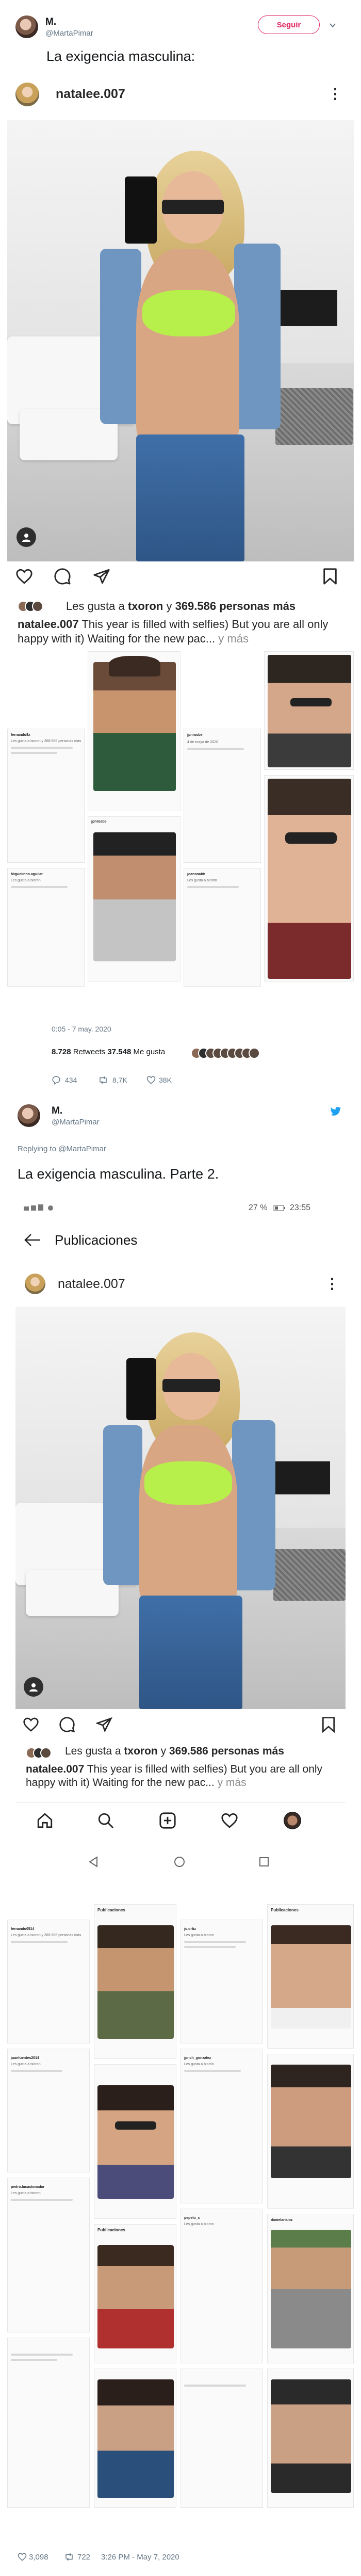 Image resolution: width=361 pixels, height=2576 pixels. What do you see at coordinates (232, 639) in the screenshot?
I see `more-link: y más` at bounding box center [232, 639].